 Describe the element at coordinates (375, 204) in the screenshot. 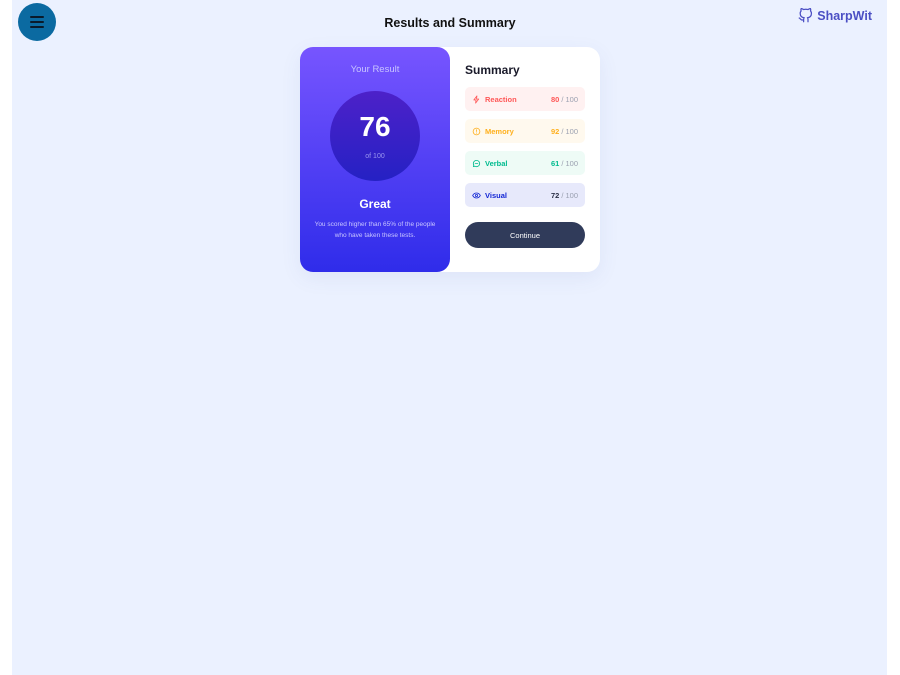

I see `result-label: Great` at that location.